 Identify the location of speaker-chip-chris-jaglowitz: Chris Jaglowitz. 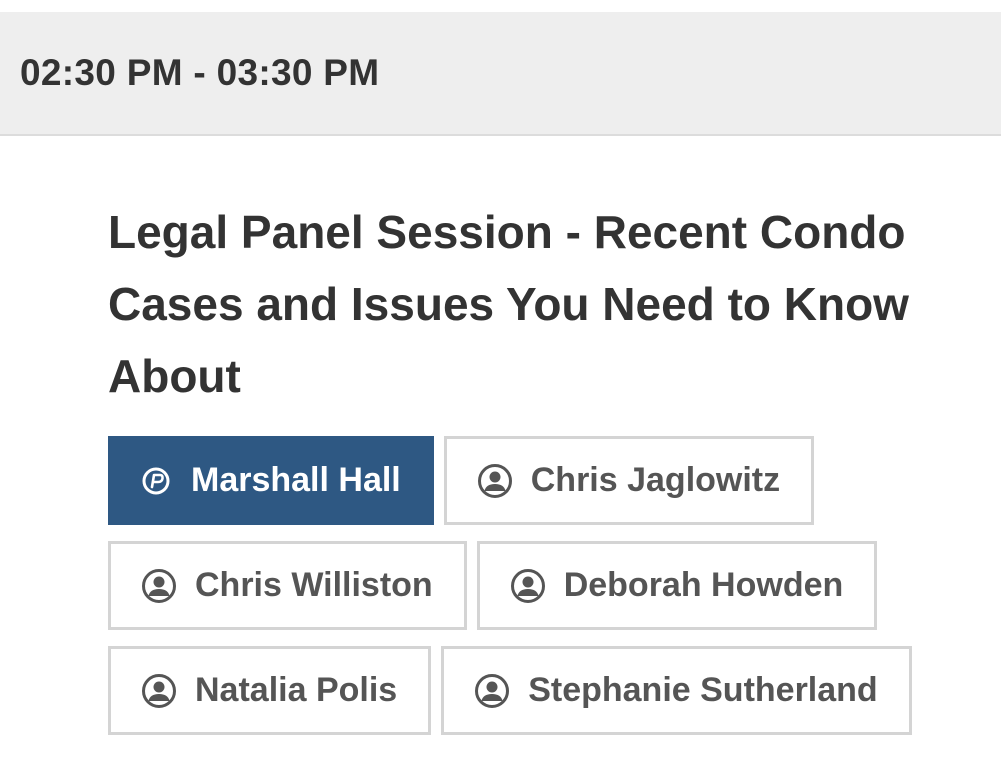
(629, 480).